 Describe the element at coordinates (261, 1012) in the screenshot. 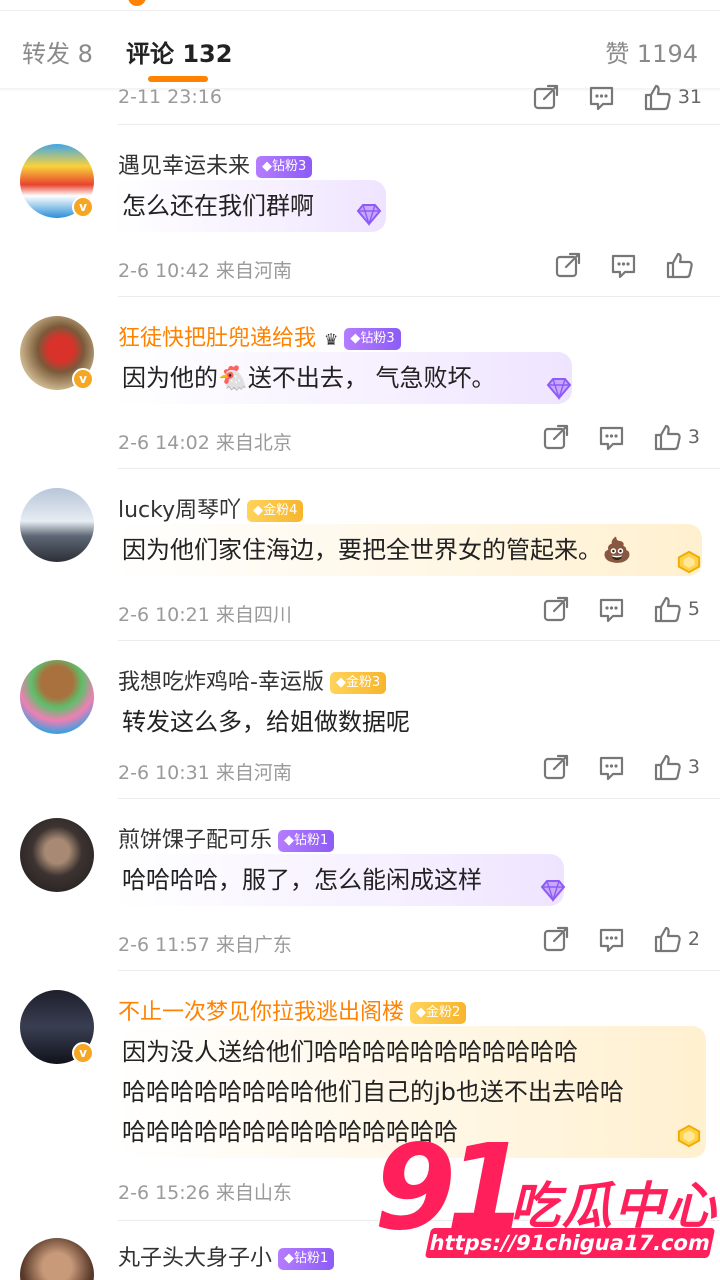

I see `username: 不止一次梦见你拉我逃出阁楼` at that location.